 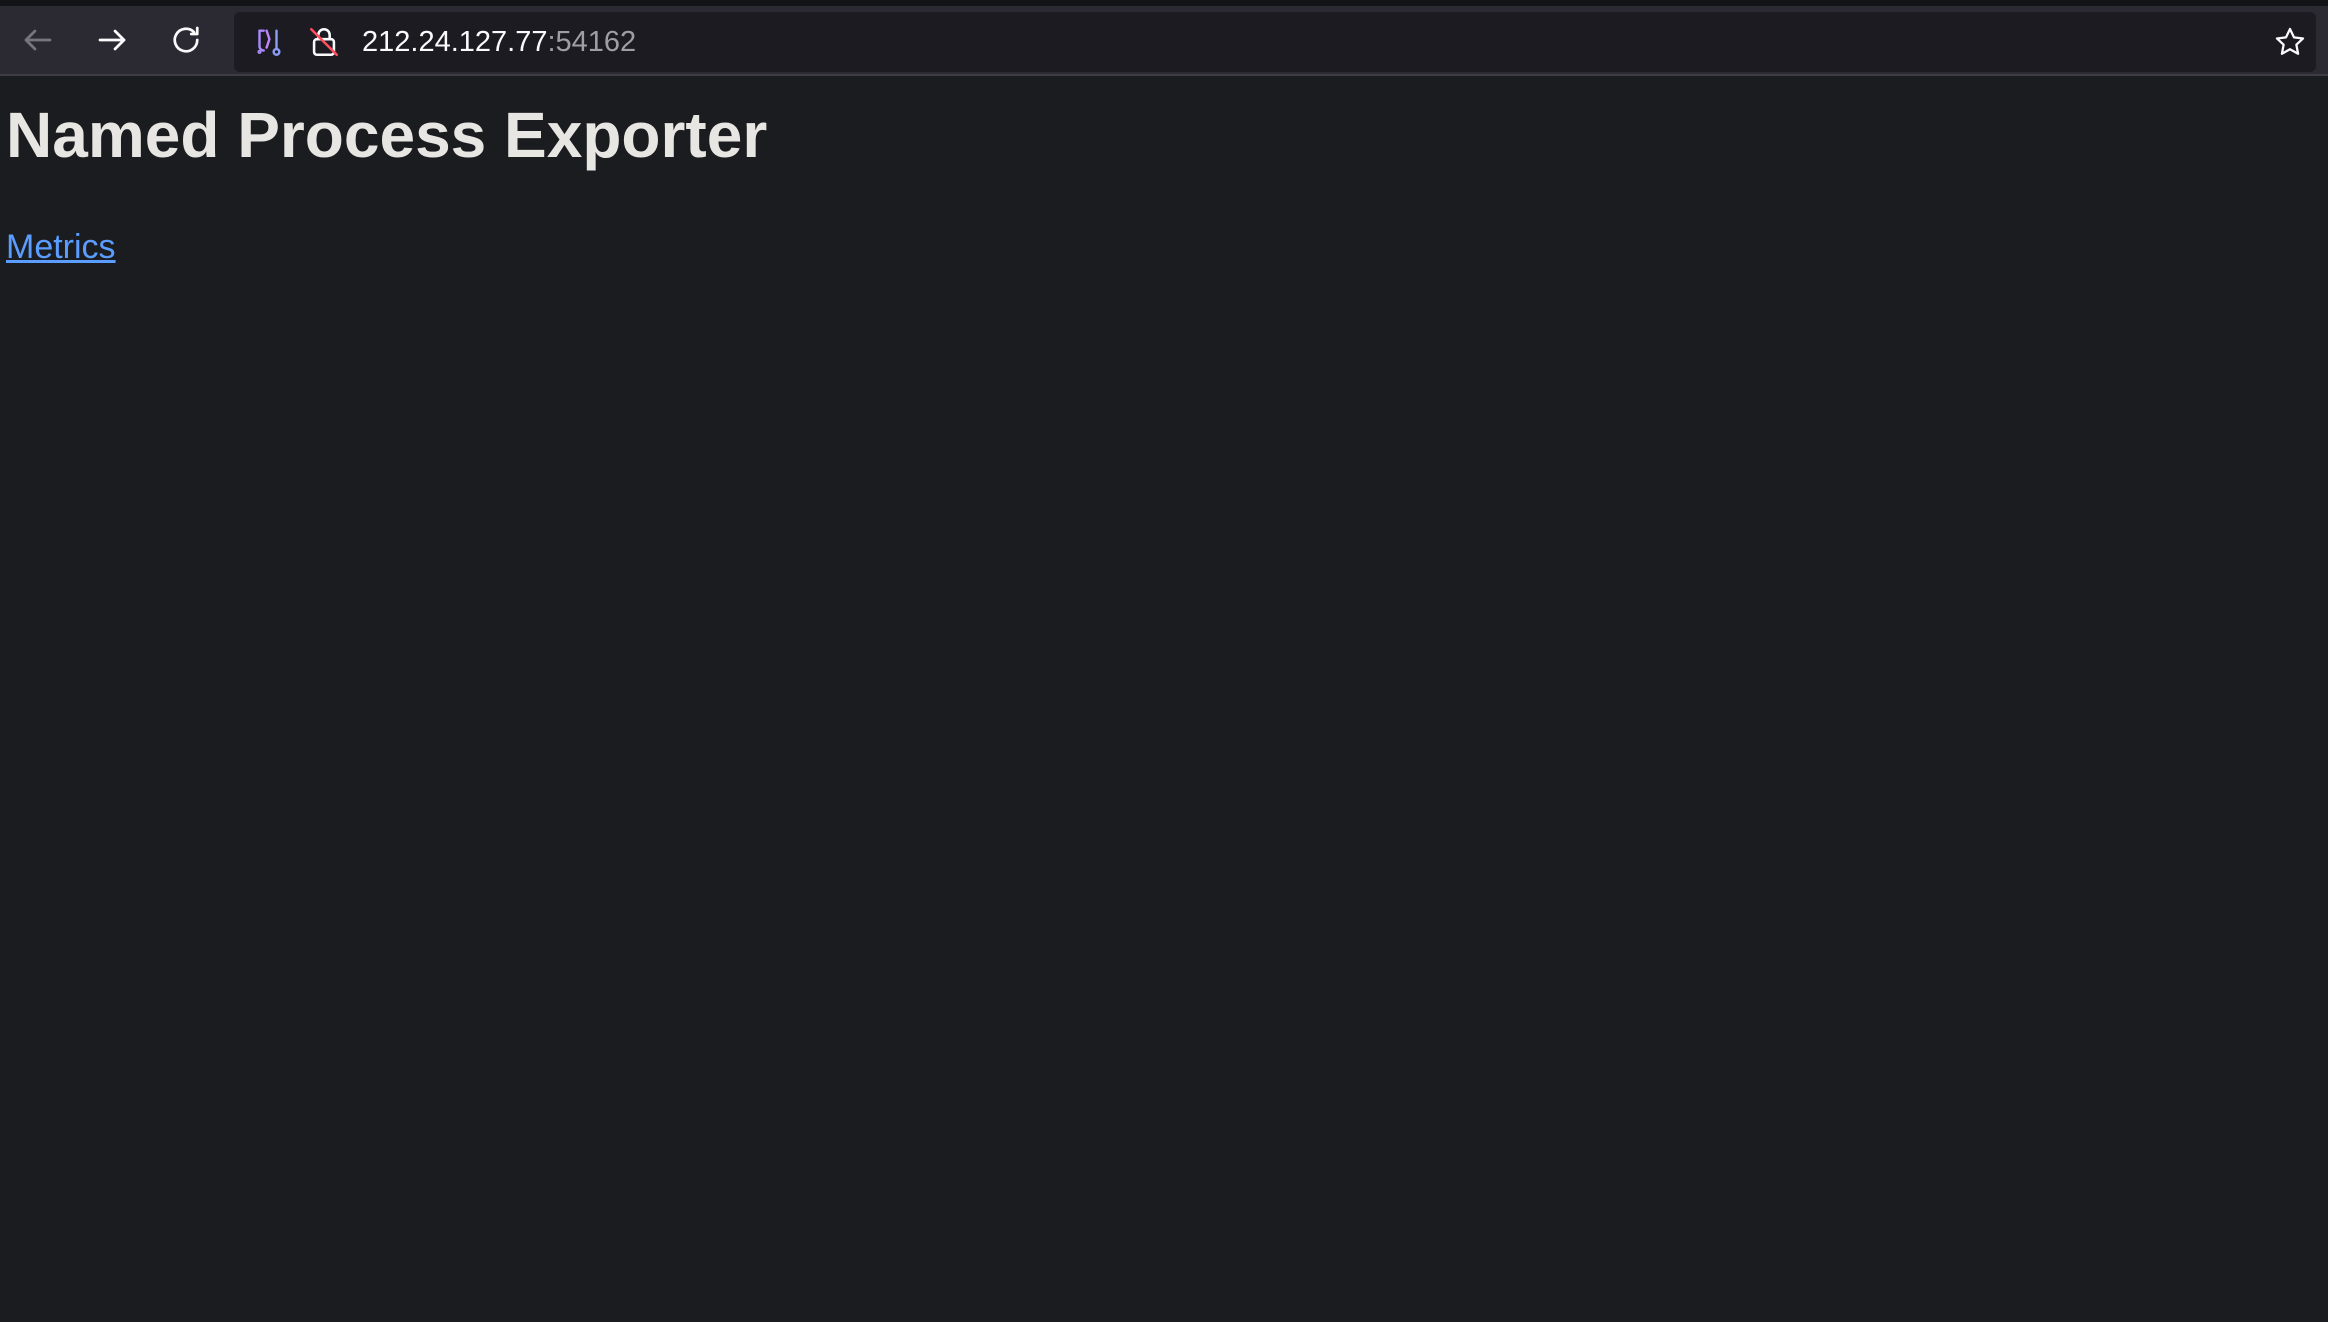 I want to click on back-button, so click(x=38, y=40).